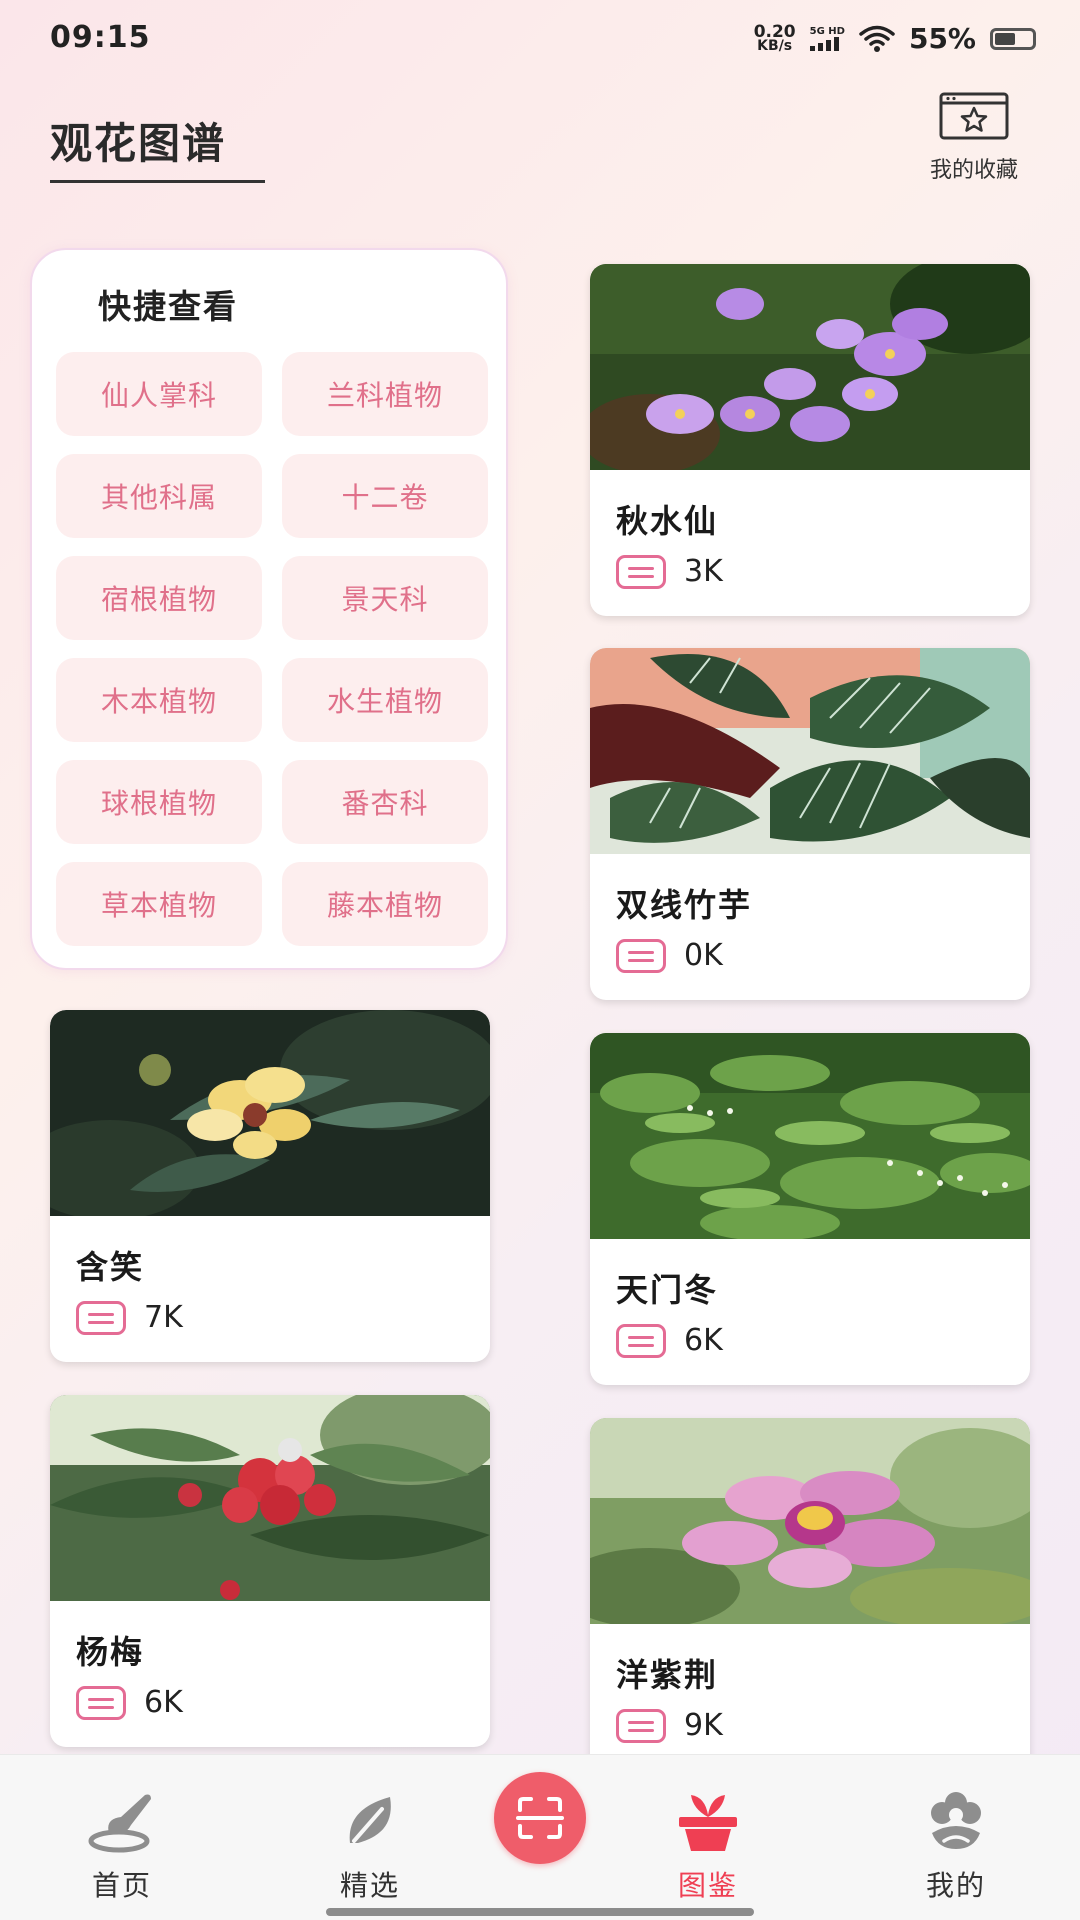 The height and width of the screenshot is (1920, 1080). I want to click on category-chip: 景天科, so click(385, 598).